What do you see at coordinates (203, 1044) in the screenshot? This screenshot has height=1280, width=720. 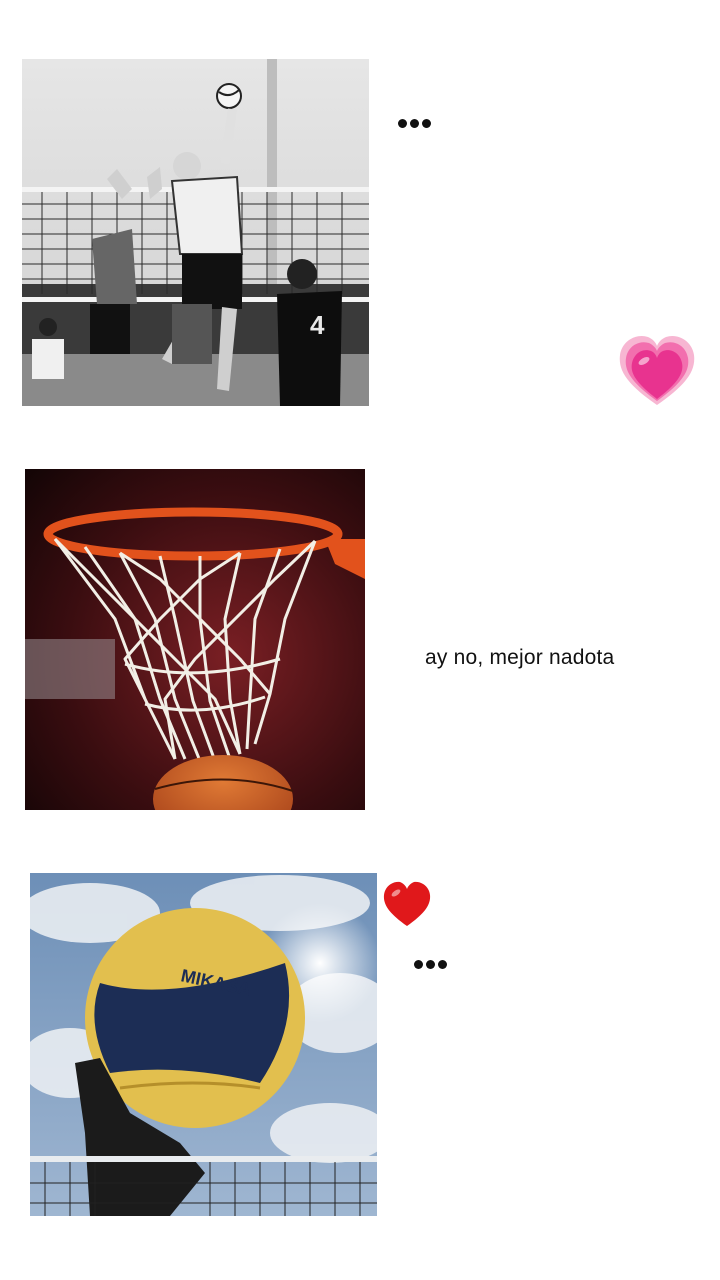 I see `volleyball-sky-photo: MIKASA` at bounding box center [203, 1044].